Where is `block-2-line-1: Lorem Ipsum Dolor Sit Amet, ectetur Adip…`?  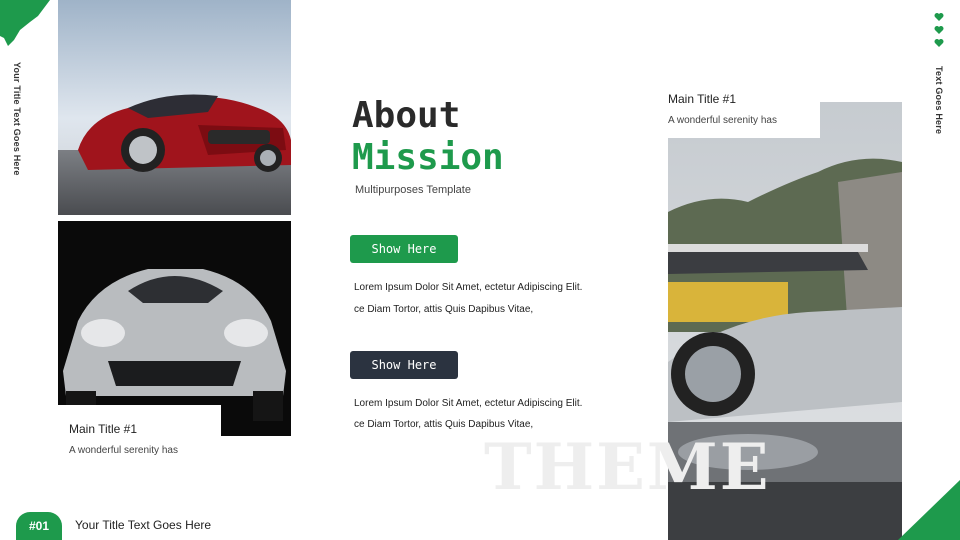 block-2-line-1: Lorem Ipsum Dolor Sit Amet, ectetur Adip… is located at coordinates (468, 403).